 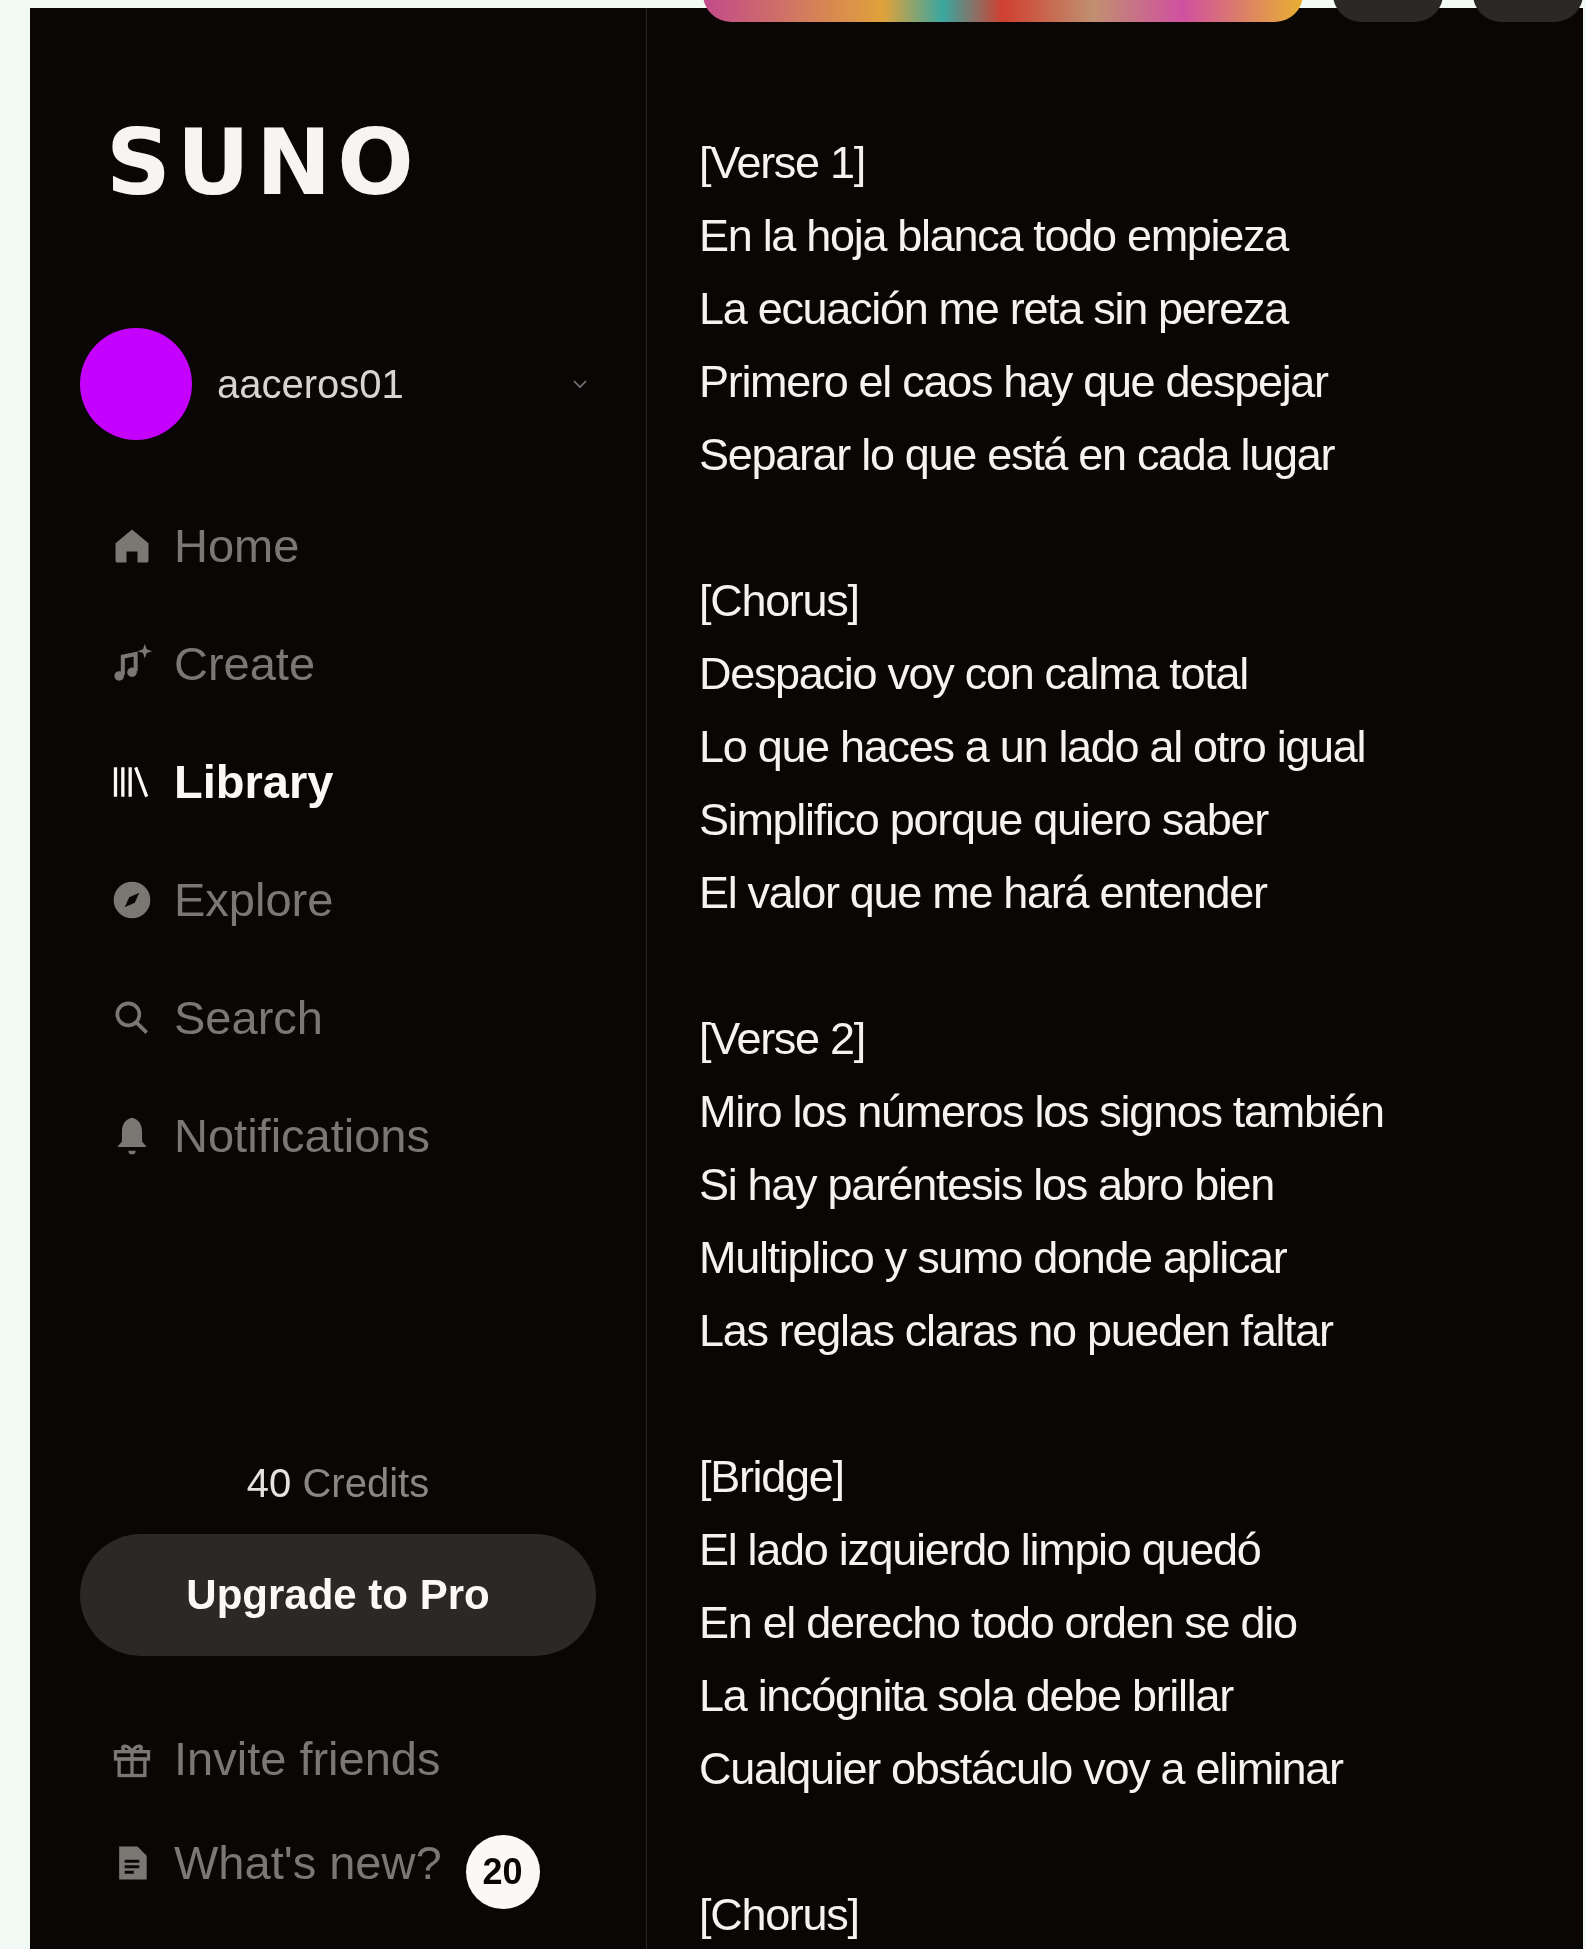 I want to click on nav-item: Library, so click(x=222, y=782).